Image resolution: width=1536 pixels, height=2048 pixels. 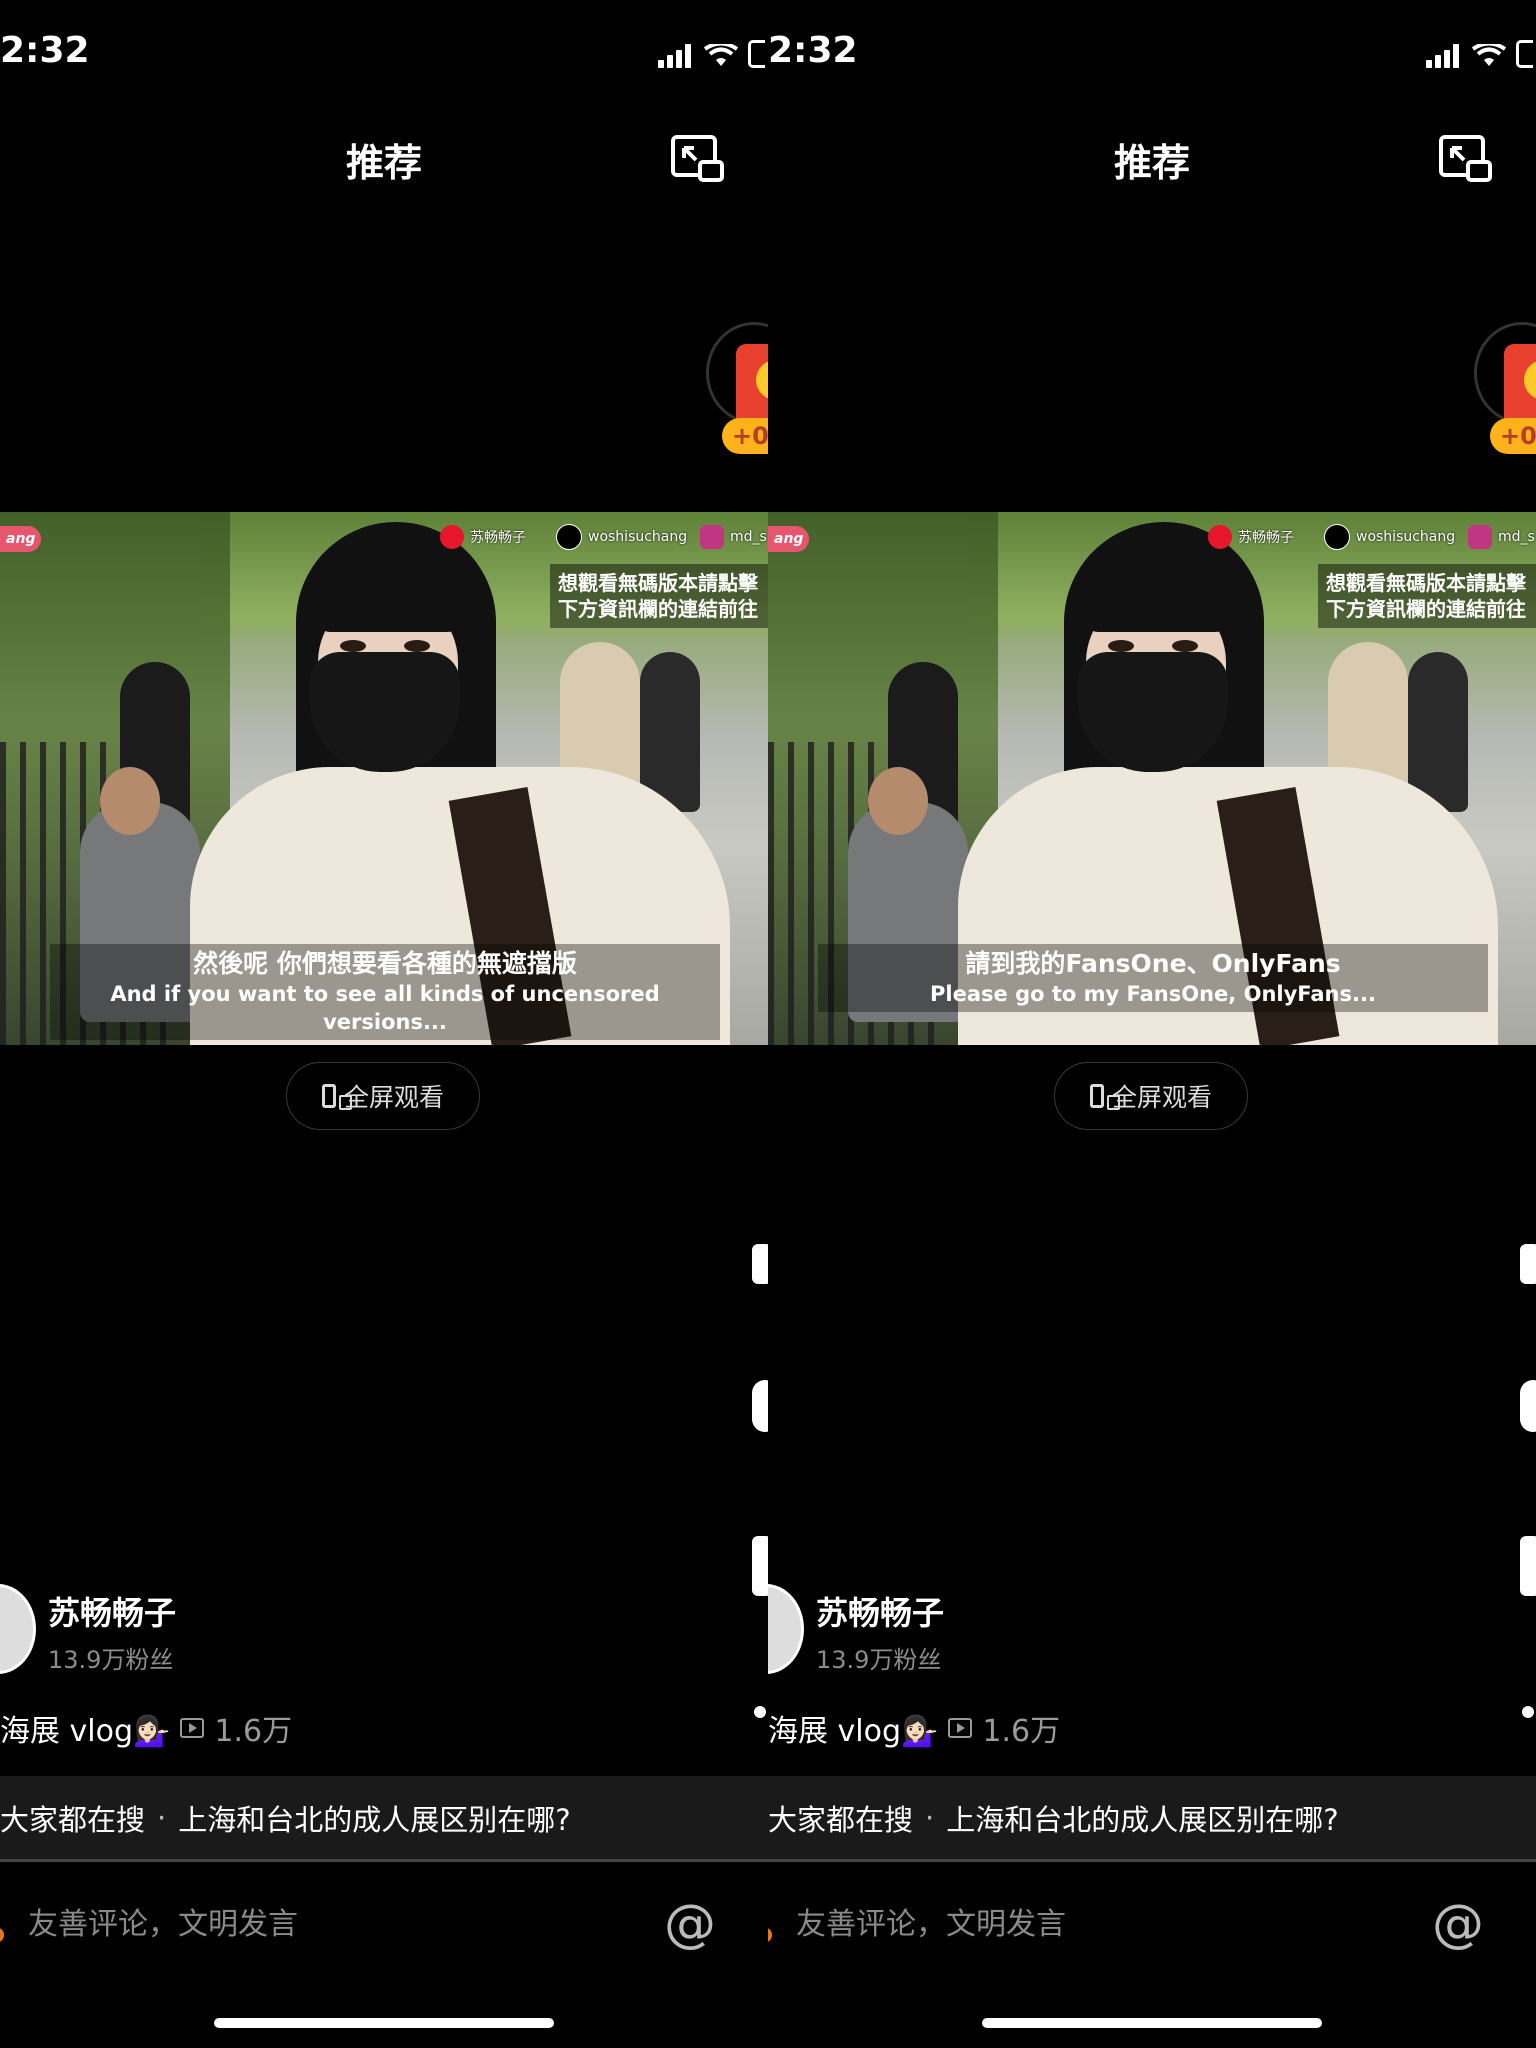 I want to click on subtitle-chinese: 請到我的FansOne、OnlyFans, so click(x=1153, y=963).